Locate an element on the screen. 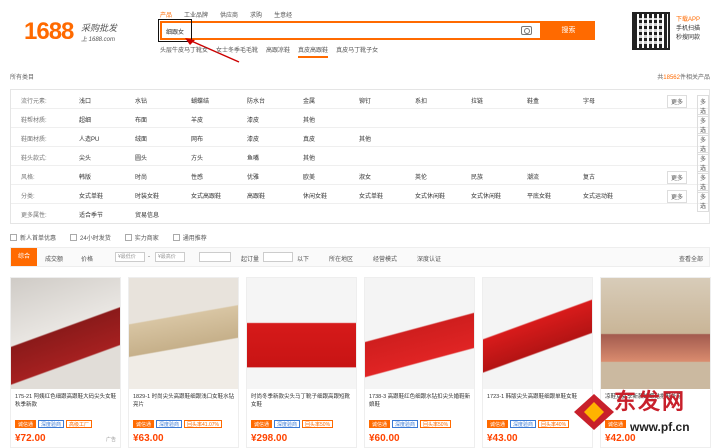 The image size is (720, 448). product-card: 时尚冬季新款尖头马丁靴子细跟高跟短靴女鞋 诚信通 深度验商 回头率50% ¥298.00 is located at coordinates (301, 362).